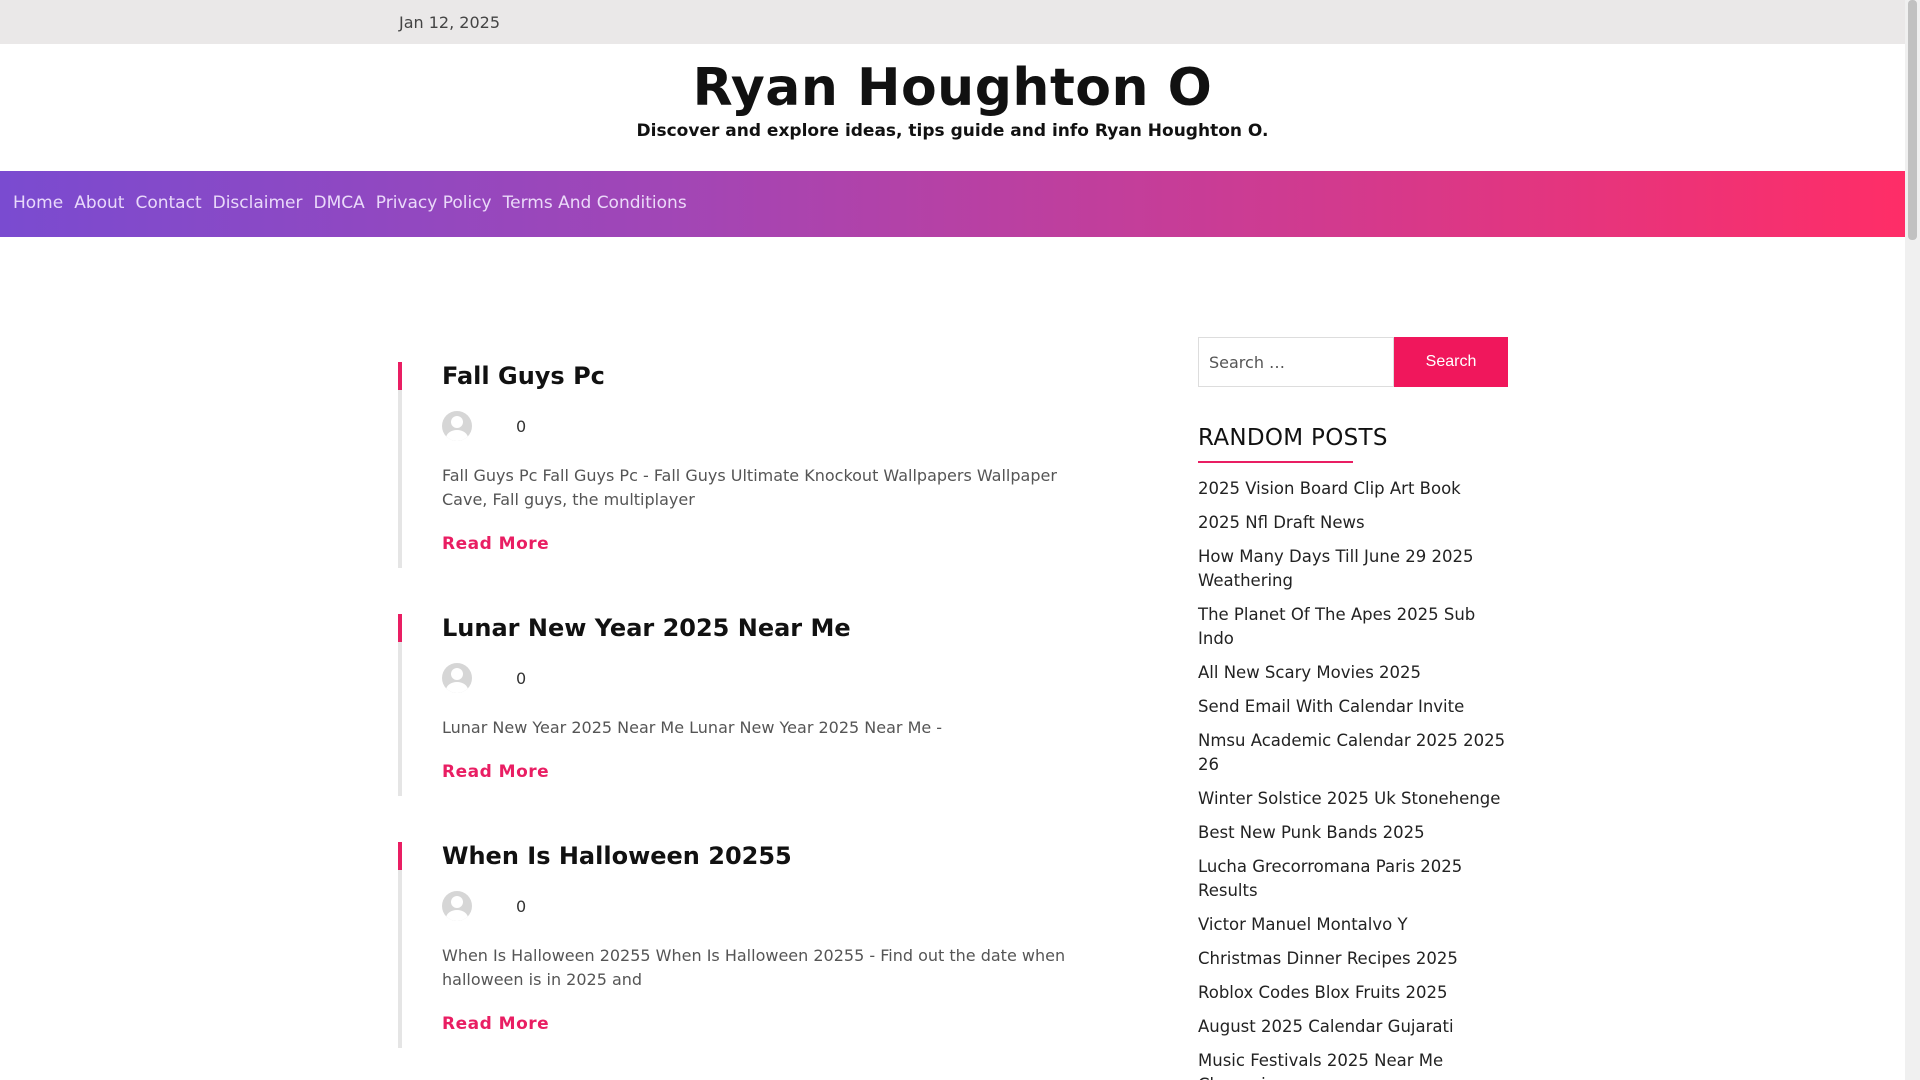 The width and height of the screenshot is (1920, 1080). What do you see at coordinates (952, 88) in the screenshot?
I see `site-title: Ryan Houghton O` at bounding box center [952, 88].